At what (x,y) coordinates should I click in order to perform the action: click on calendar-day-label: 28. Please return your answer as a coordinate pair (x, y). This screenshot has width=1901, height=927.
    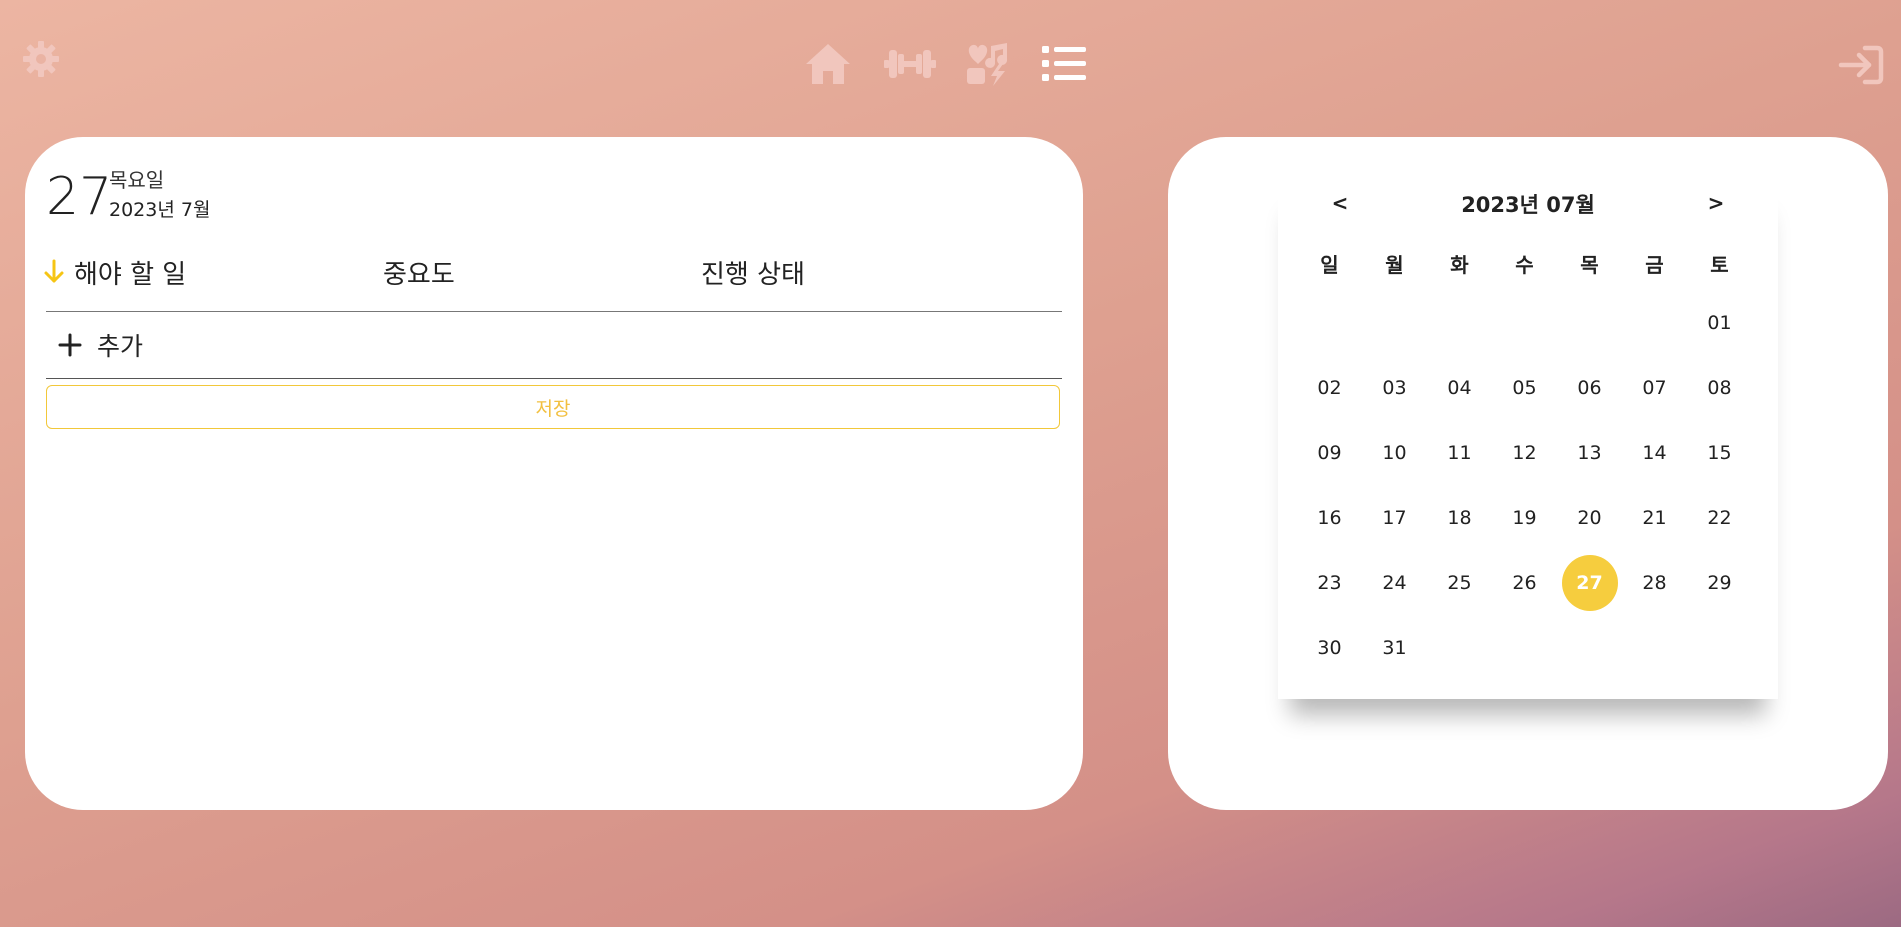
    Looking at the image, I should click on (1654, 582).